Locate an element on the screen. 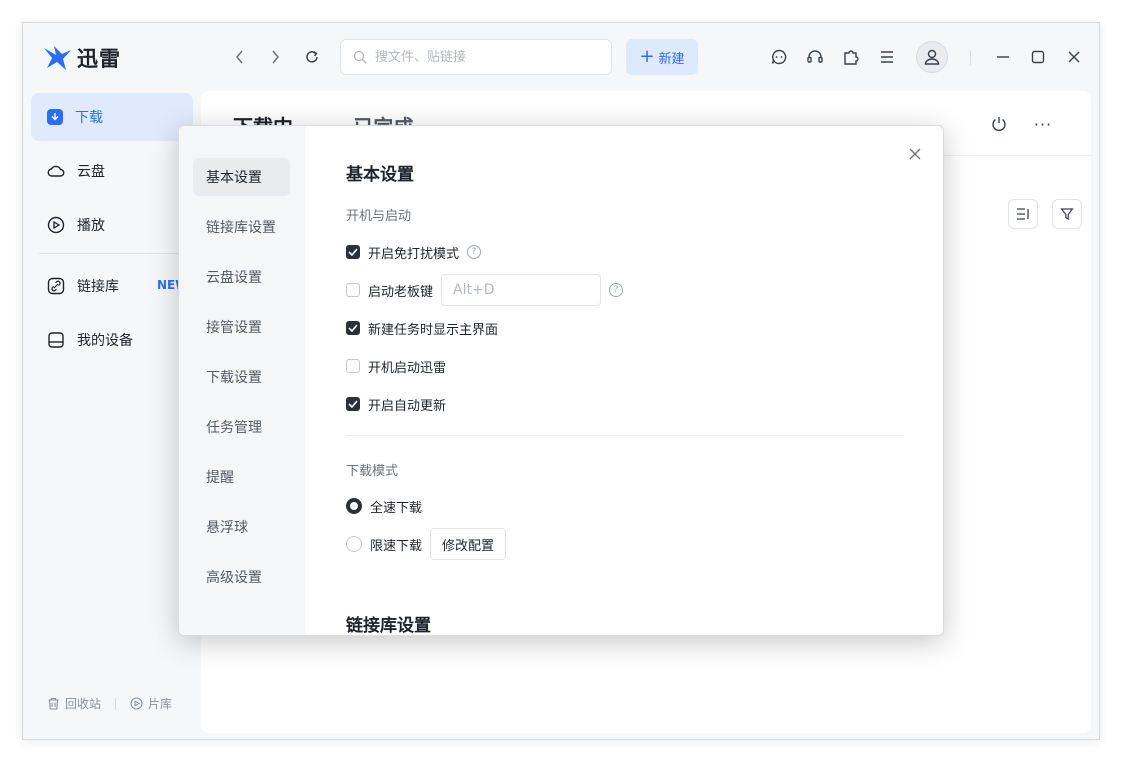 The image size is (1122, 762). user-icon is located at coordinates (932, 57).